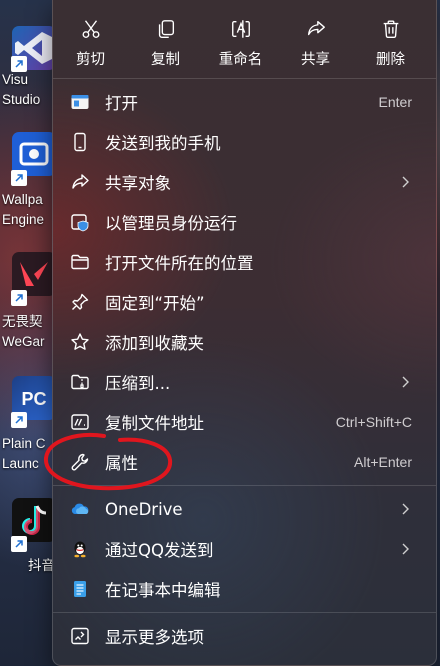  What do you see at coordinates (80, 549) in the screenshot?
I see `qq-icon` at bounding box center [80, 549].